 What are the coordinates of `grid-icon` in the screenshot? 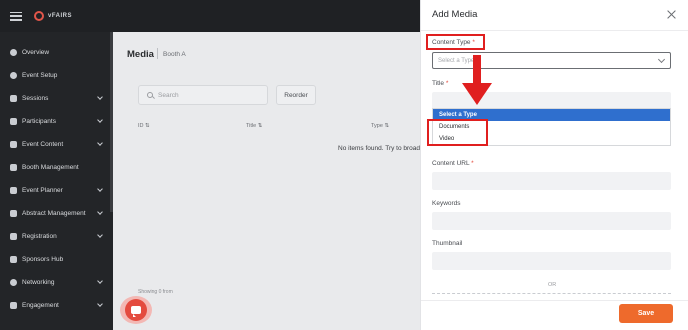 It's located at (13, 98).